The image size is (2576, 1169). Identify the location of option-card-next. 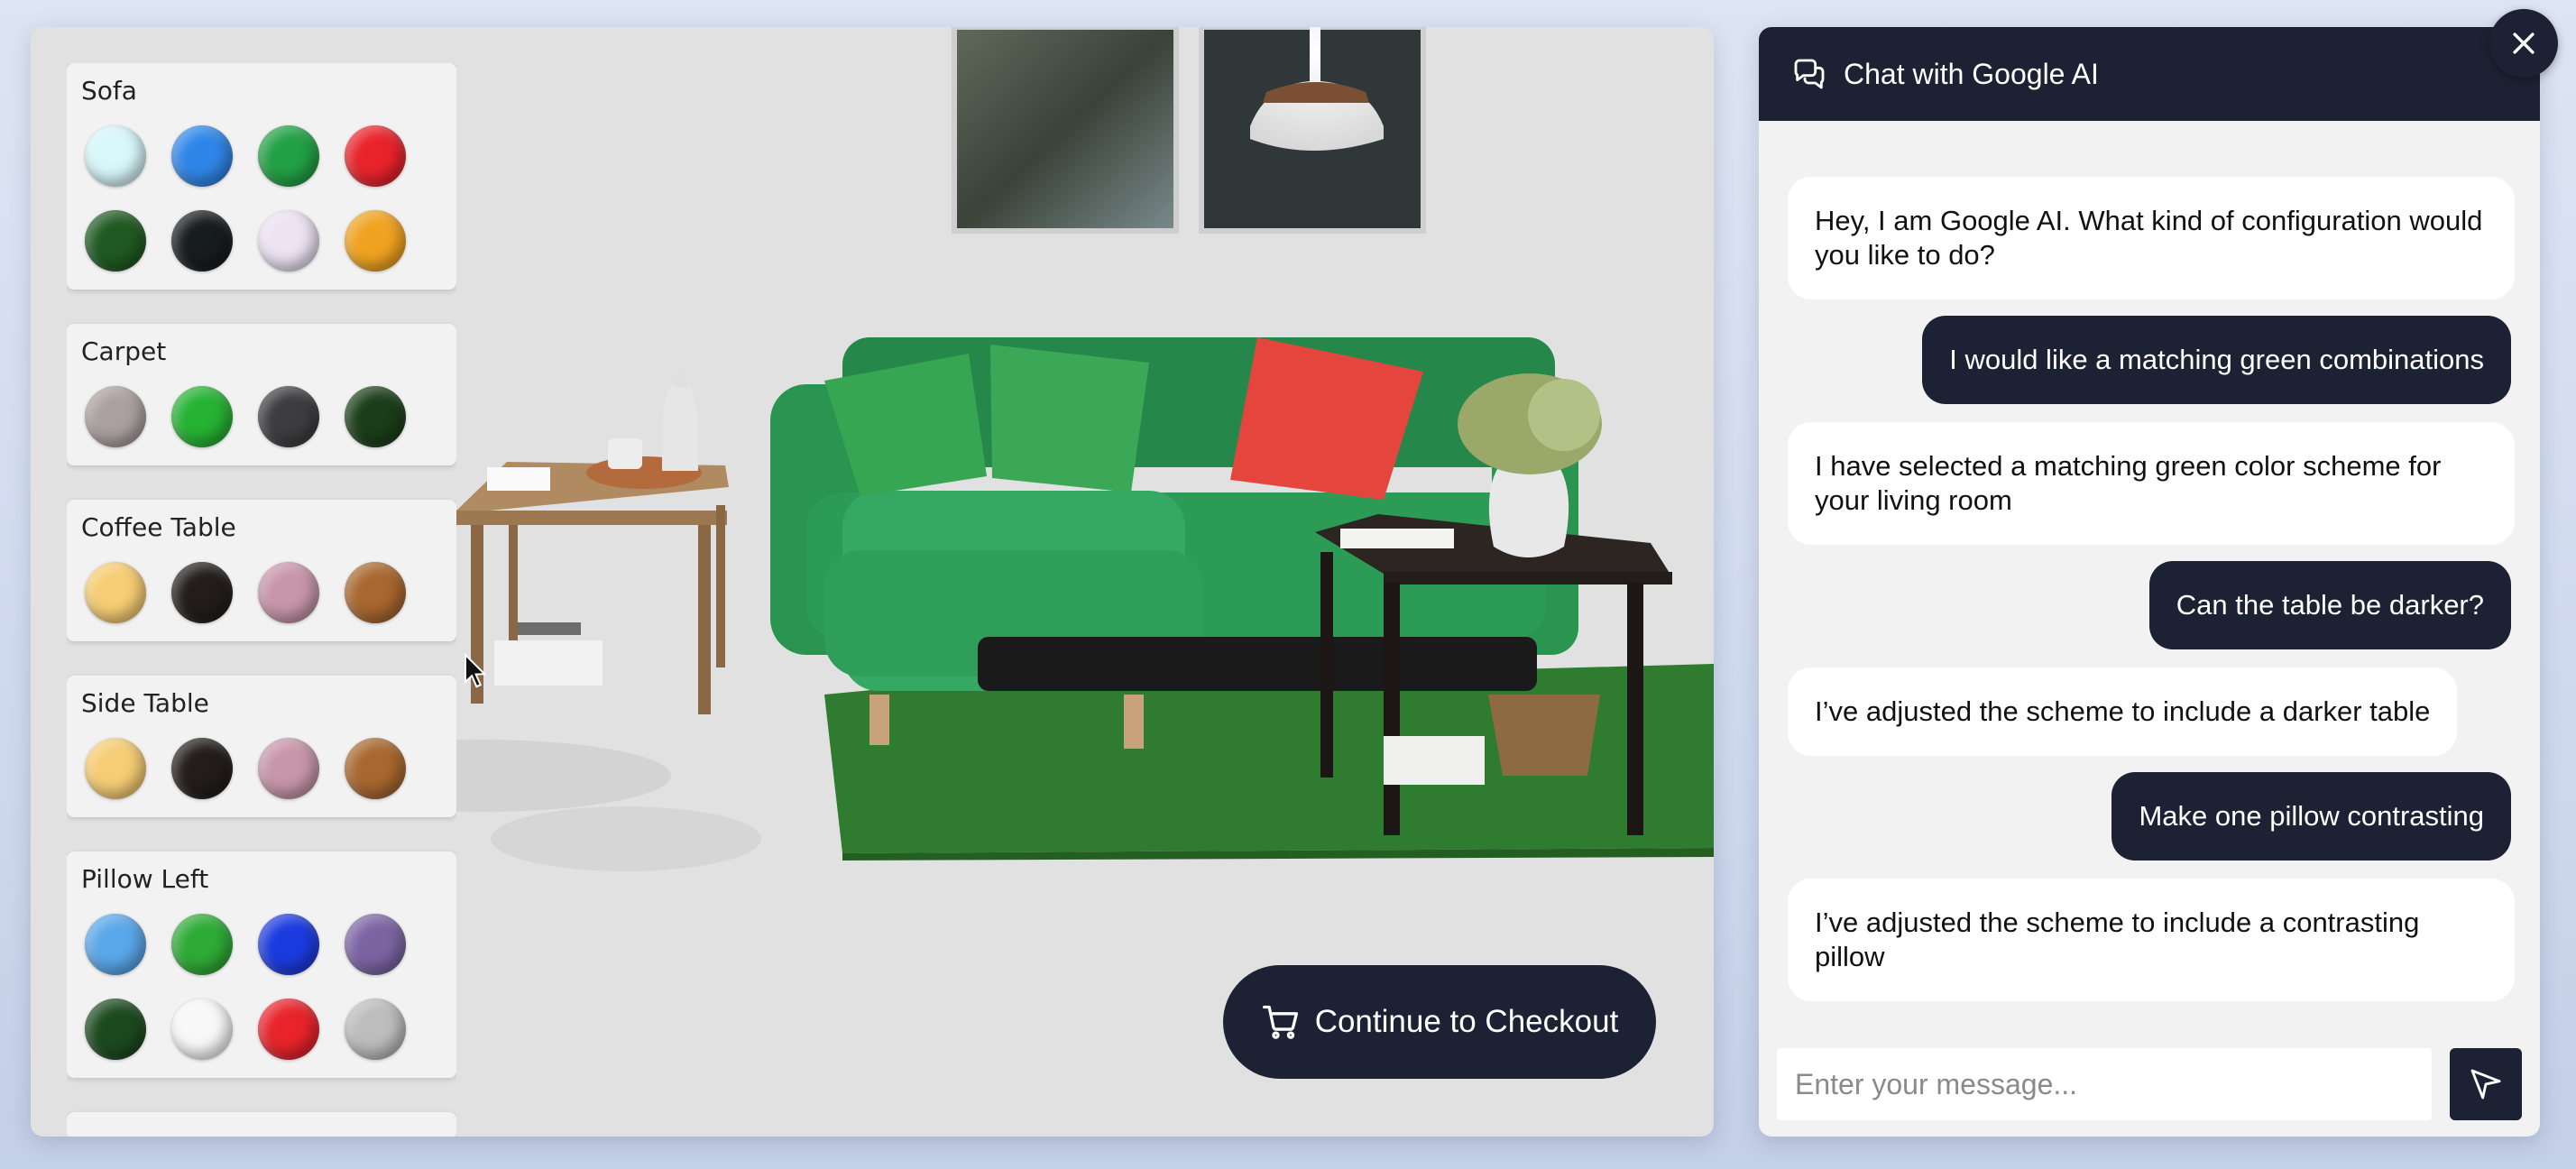
(261, 1124).